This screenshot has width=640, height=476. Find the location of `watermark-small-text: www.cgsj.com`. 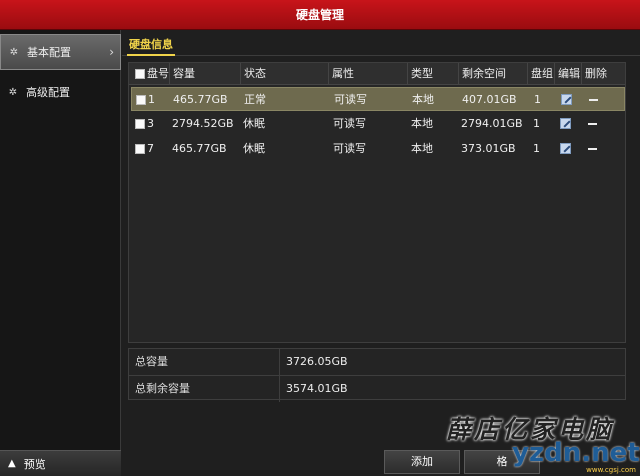

watermark-small-text: www.cgsj.com is located at coordinates (611, 470).